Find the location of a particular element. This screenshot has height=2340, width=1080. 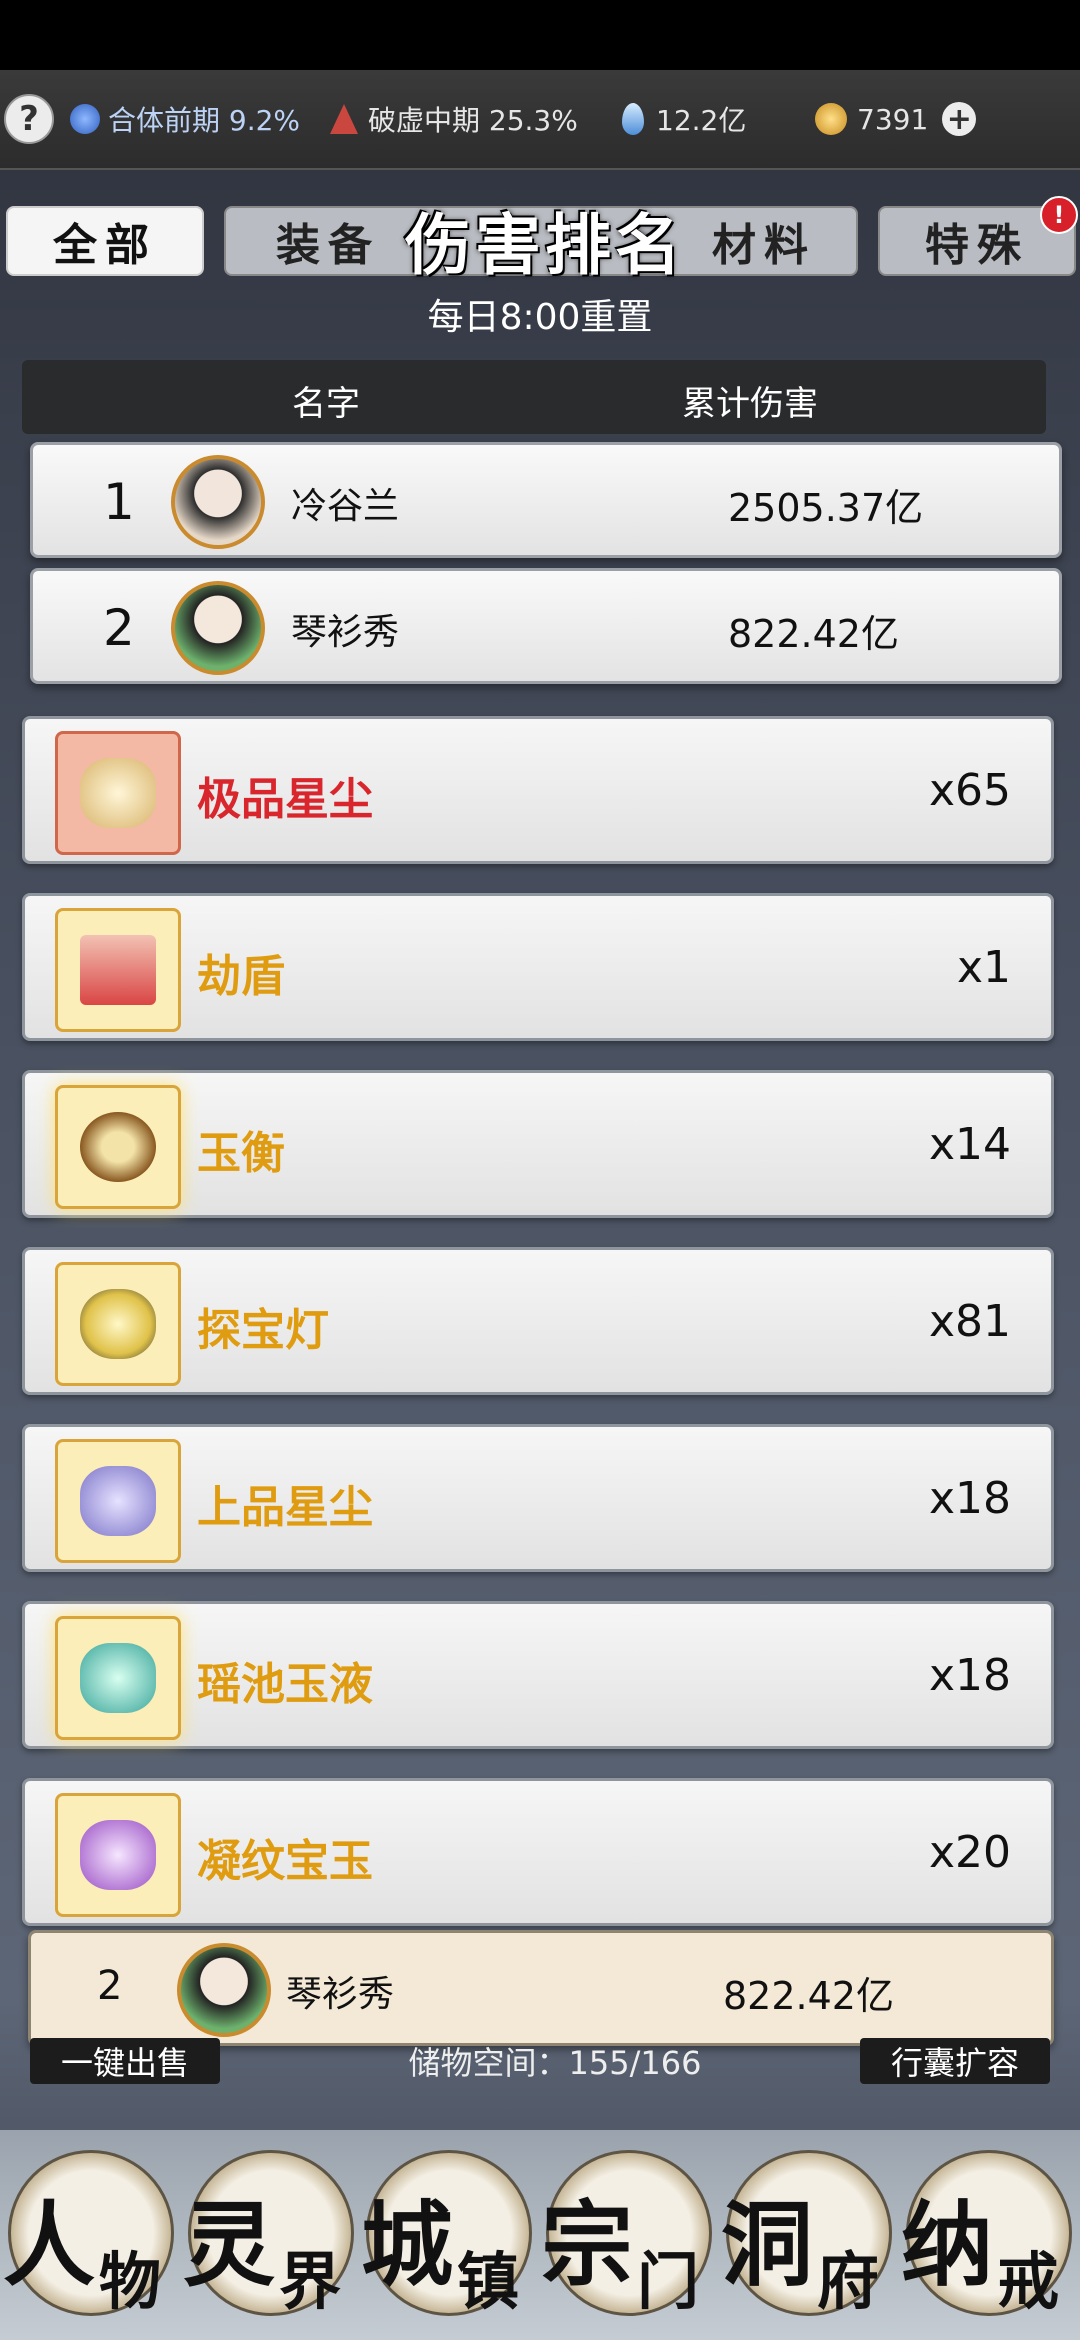

nav-spirit-realm: 灵 界 is located at coordinates (268, 2234).